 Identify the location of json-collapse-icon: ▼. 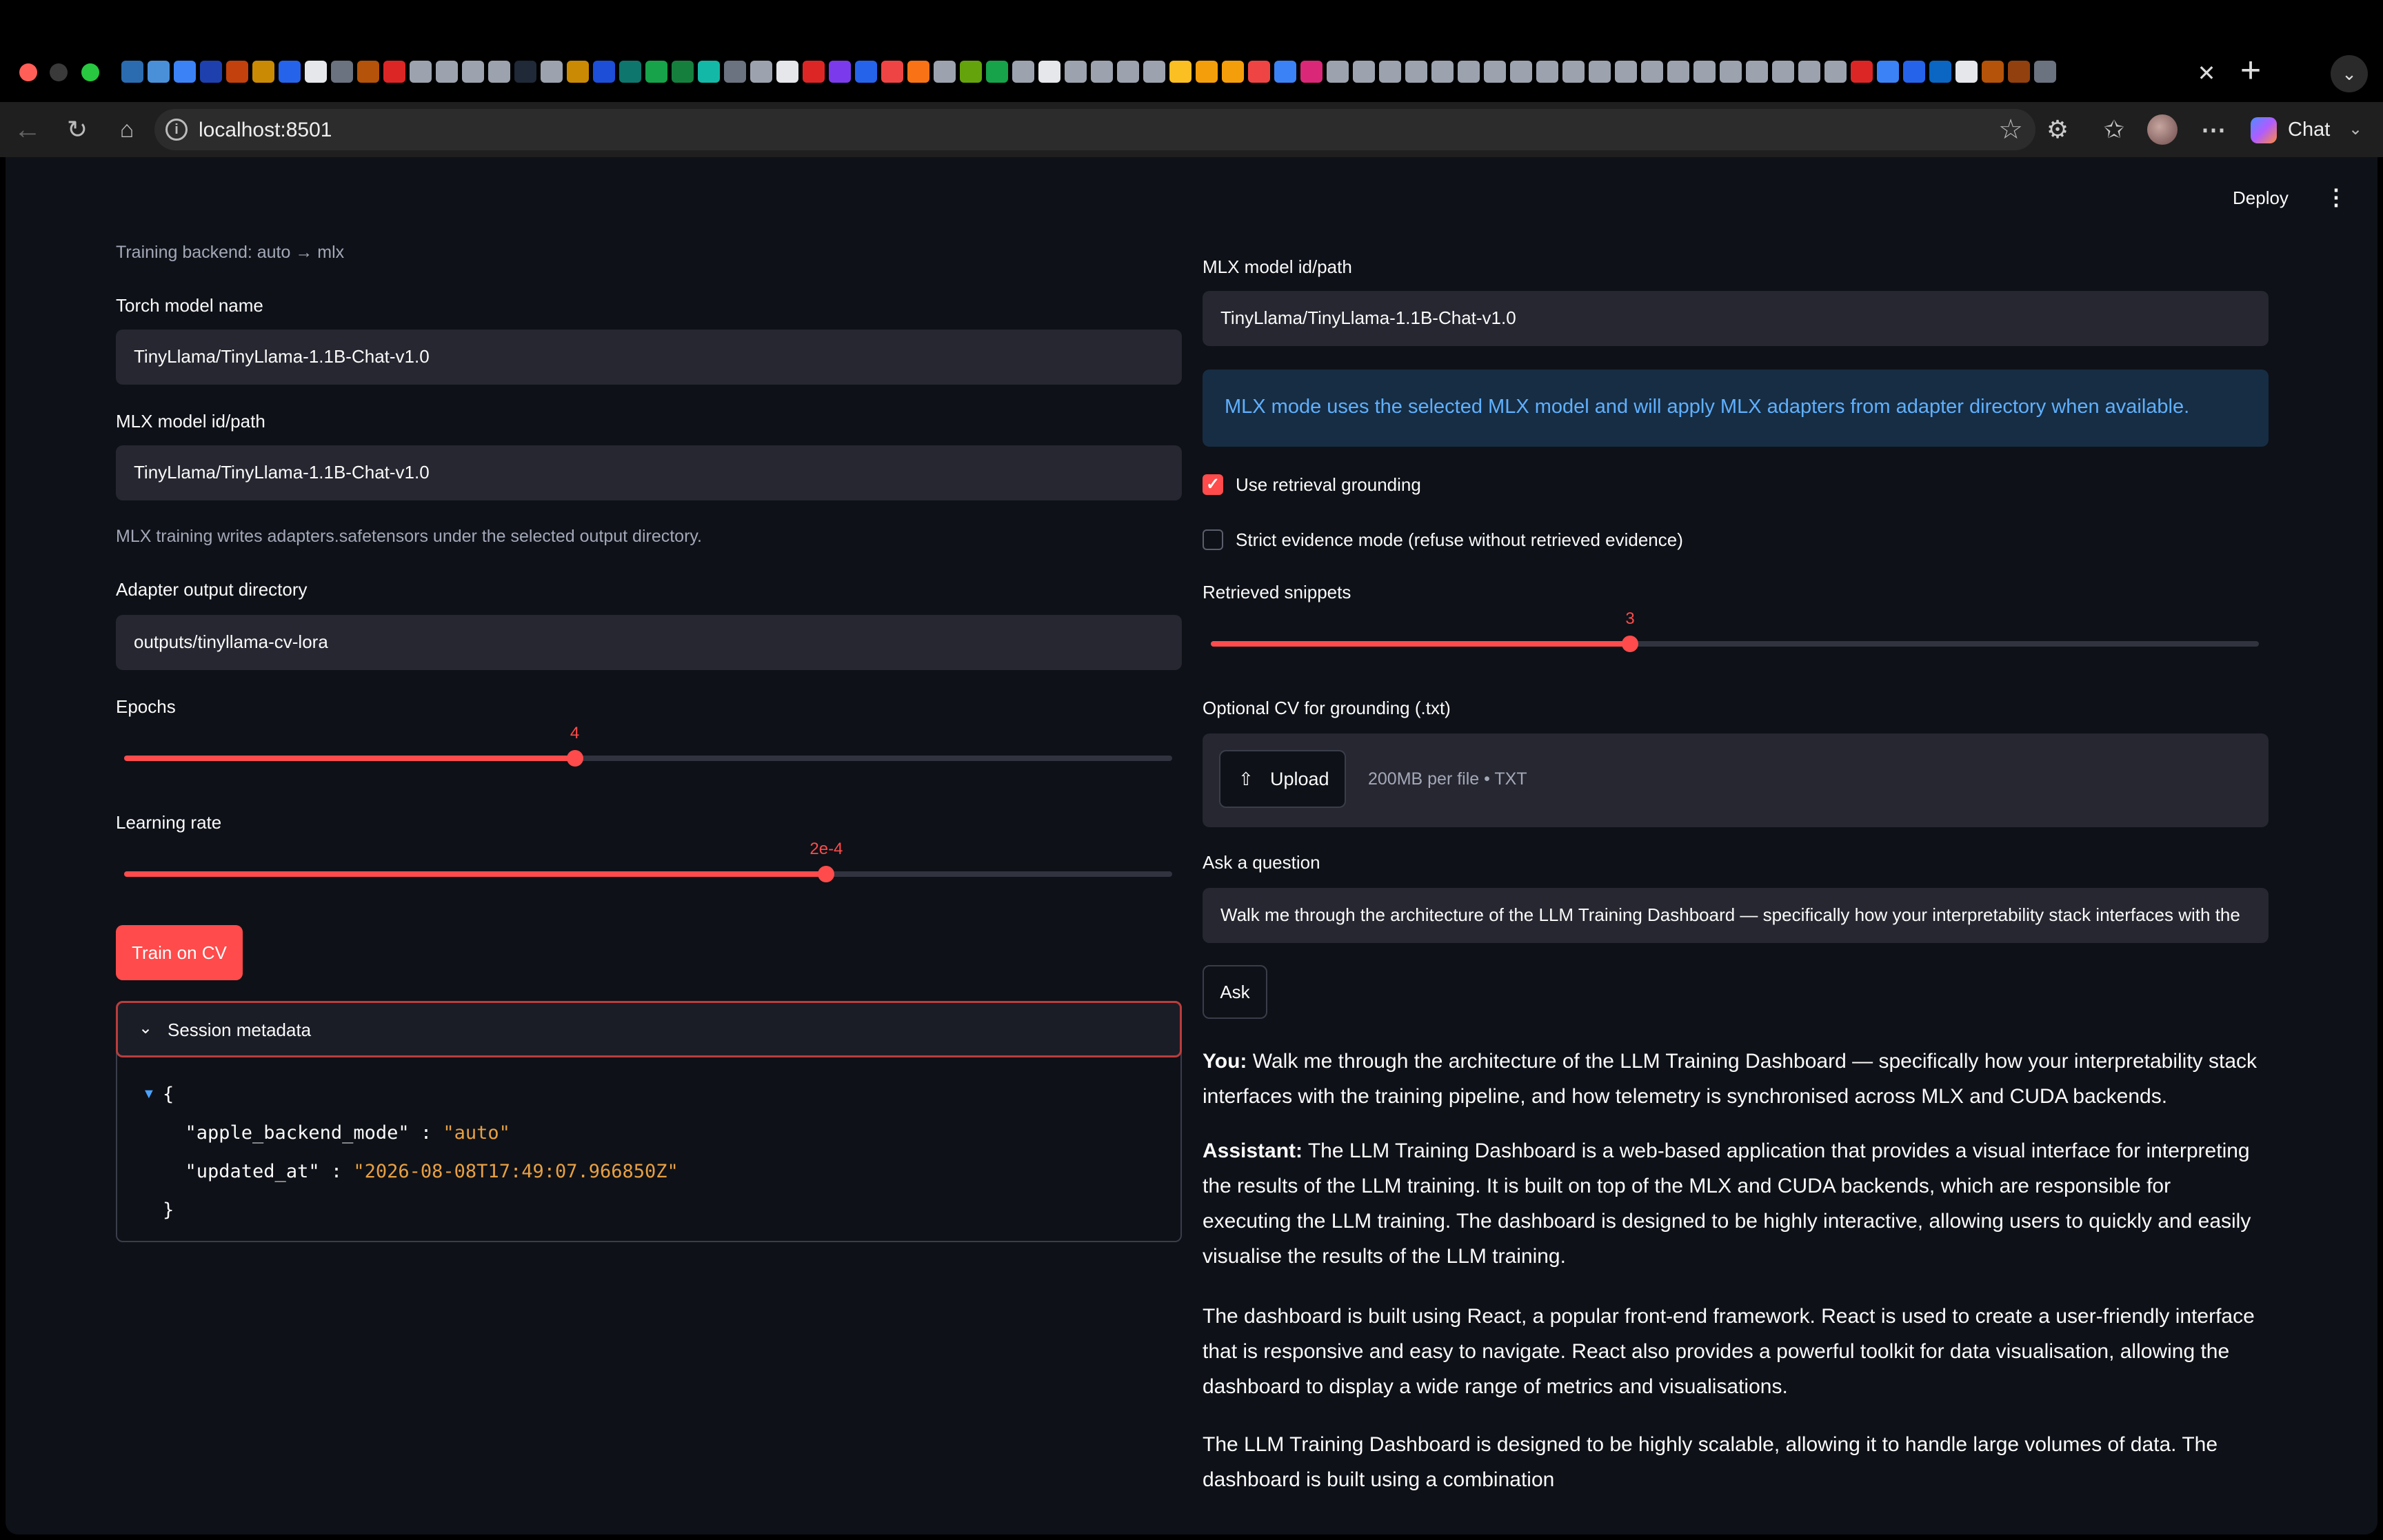
(149, 1094).